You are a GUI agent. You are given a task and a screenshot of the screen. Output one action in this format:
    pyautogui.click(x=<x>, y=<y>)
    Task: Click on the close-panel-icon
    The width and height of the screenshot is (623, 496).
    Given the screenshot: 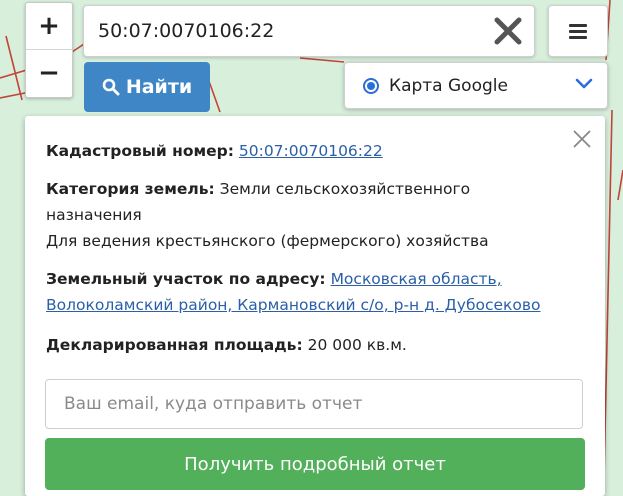 What is the action you would take?
    pyautogui.click(x=582, y=139)
    